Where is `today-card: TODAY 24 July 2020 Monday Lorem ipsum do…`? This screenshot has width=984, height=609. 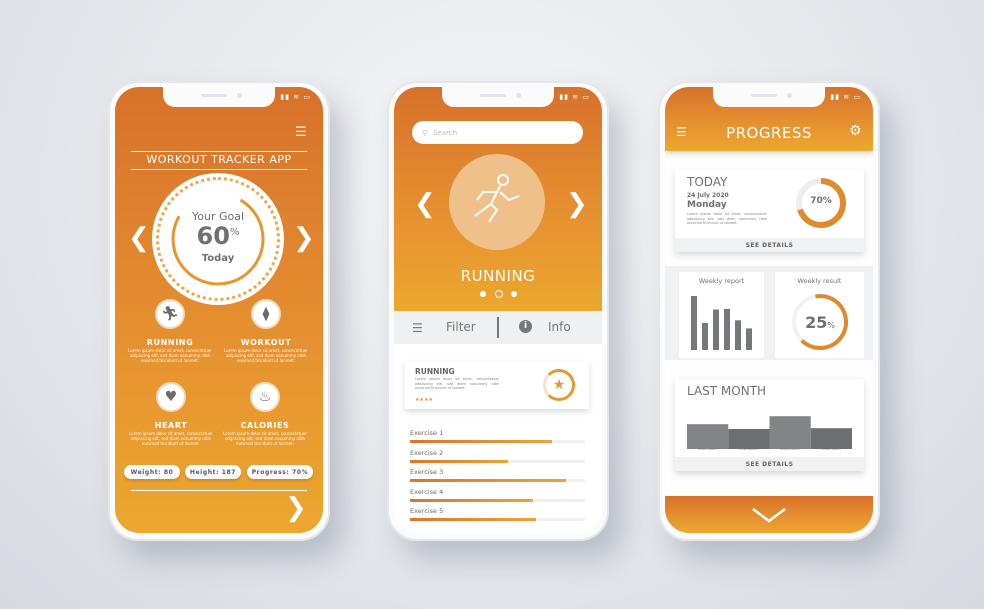
today-card: TODAY 24 July 2020 Monday Lorem ipsum do… is located at coordinates (769, 211).